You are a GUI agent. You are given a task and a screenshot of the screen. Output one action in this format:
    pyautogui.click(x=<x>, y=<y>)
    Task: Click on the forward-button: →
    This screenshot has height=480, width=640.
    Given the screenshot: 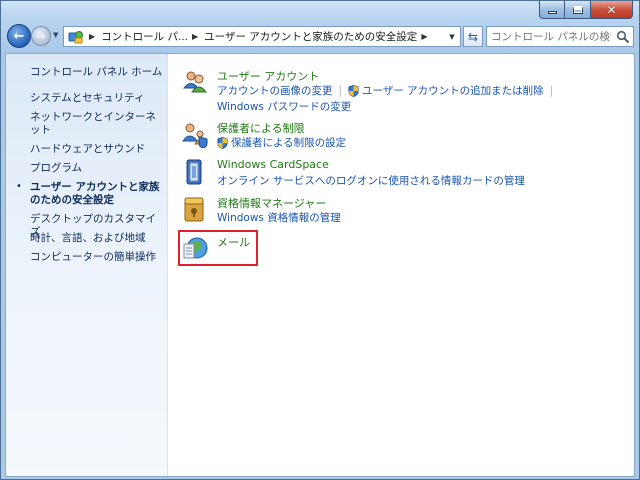 What is the action you would take?
    pyautogui.click(x=41, y=36)
    